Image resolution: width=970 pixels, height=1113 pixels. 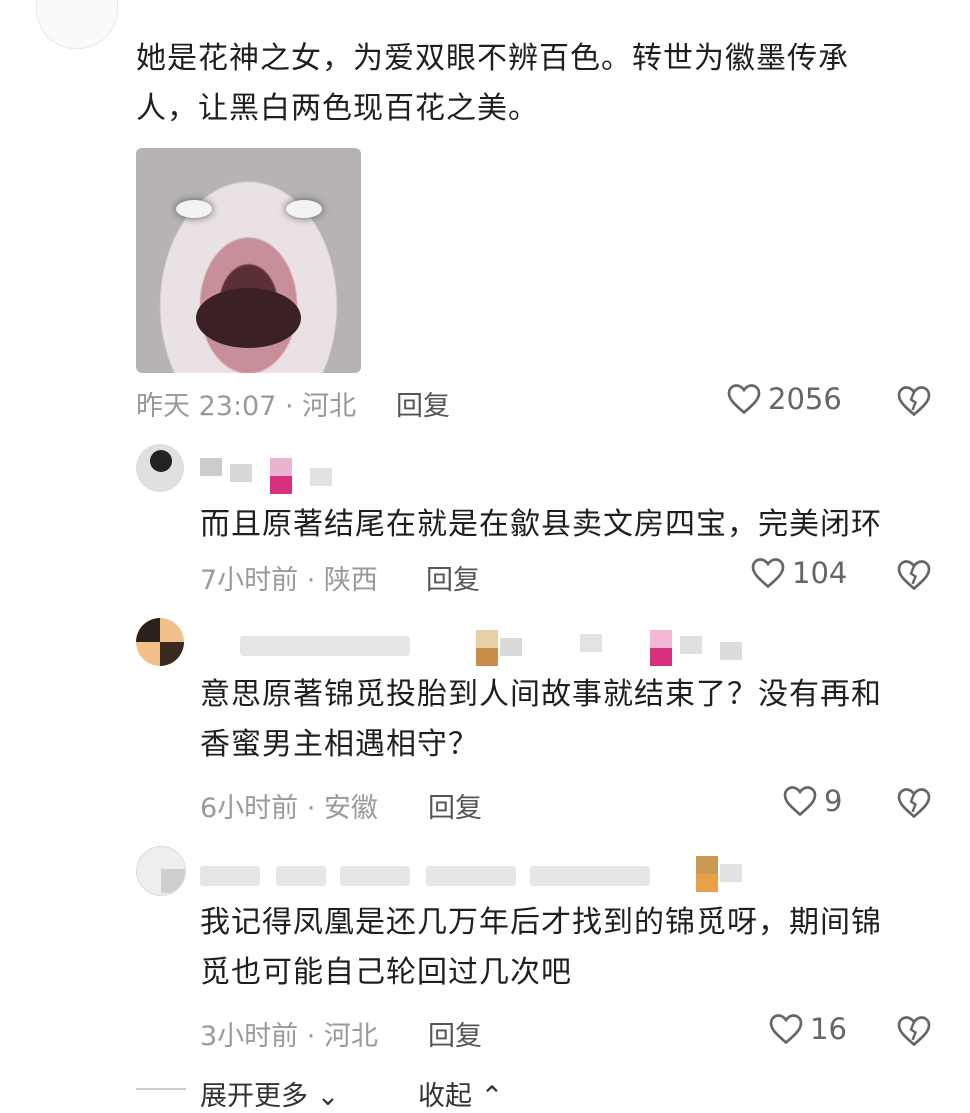 What do you see at coordinates (254, 1096) in the screenshot?
I see `expand-more-label: 展开更多` at bounding box center [254, 1096].